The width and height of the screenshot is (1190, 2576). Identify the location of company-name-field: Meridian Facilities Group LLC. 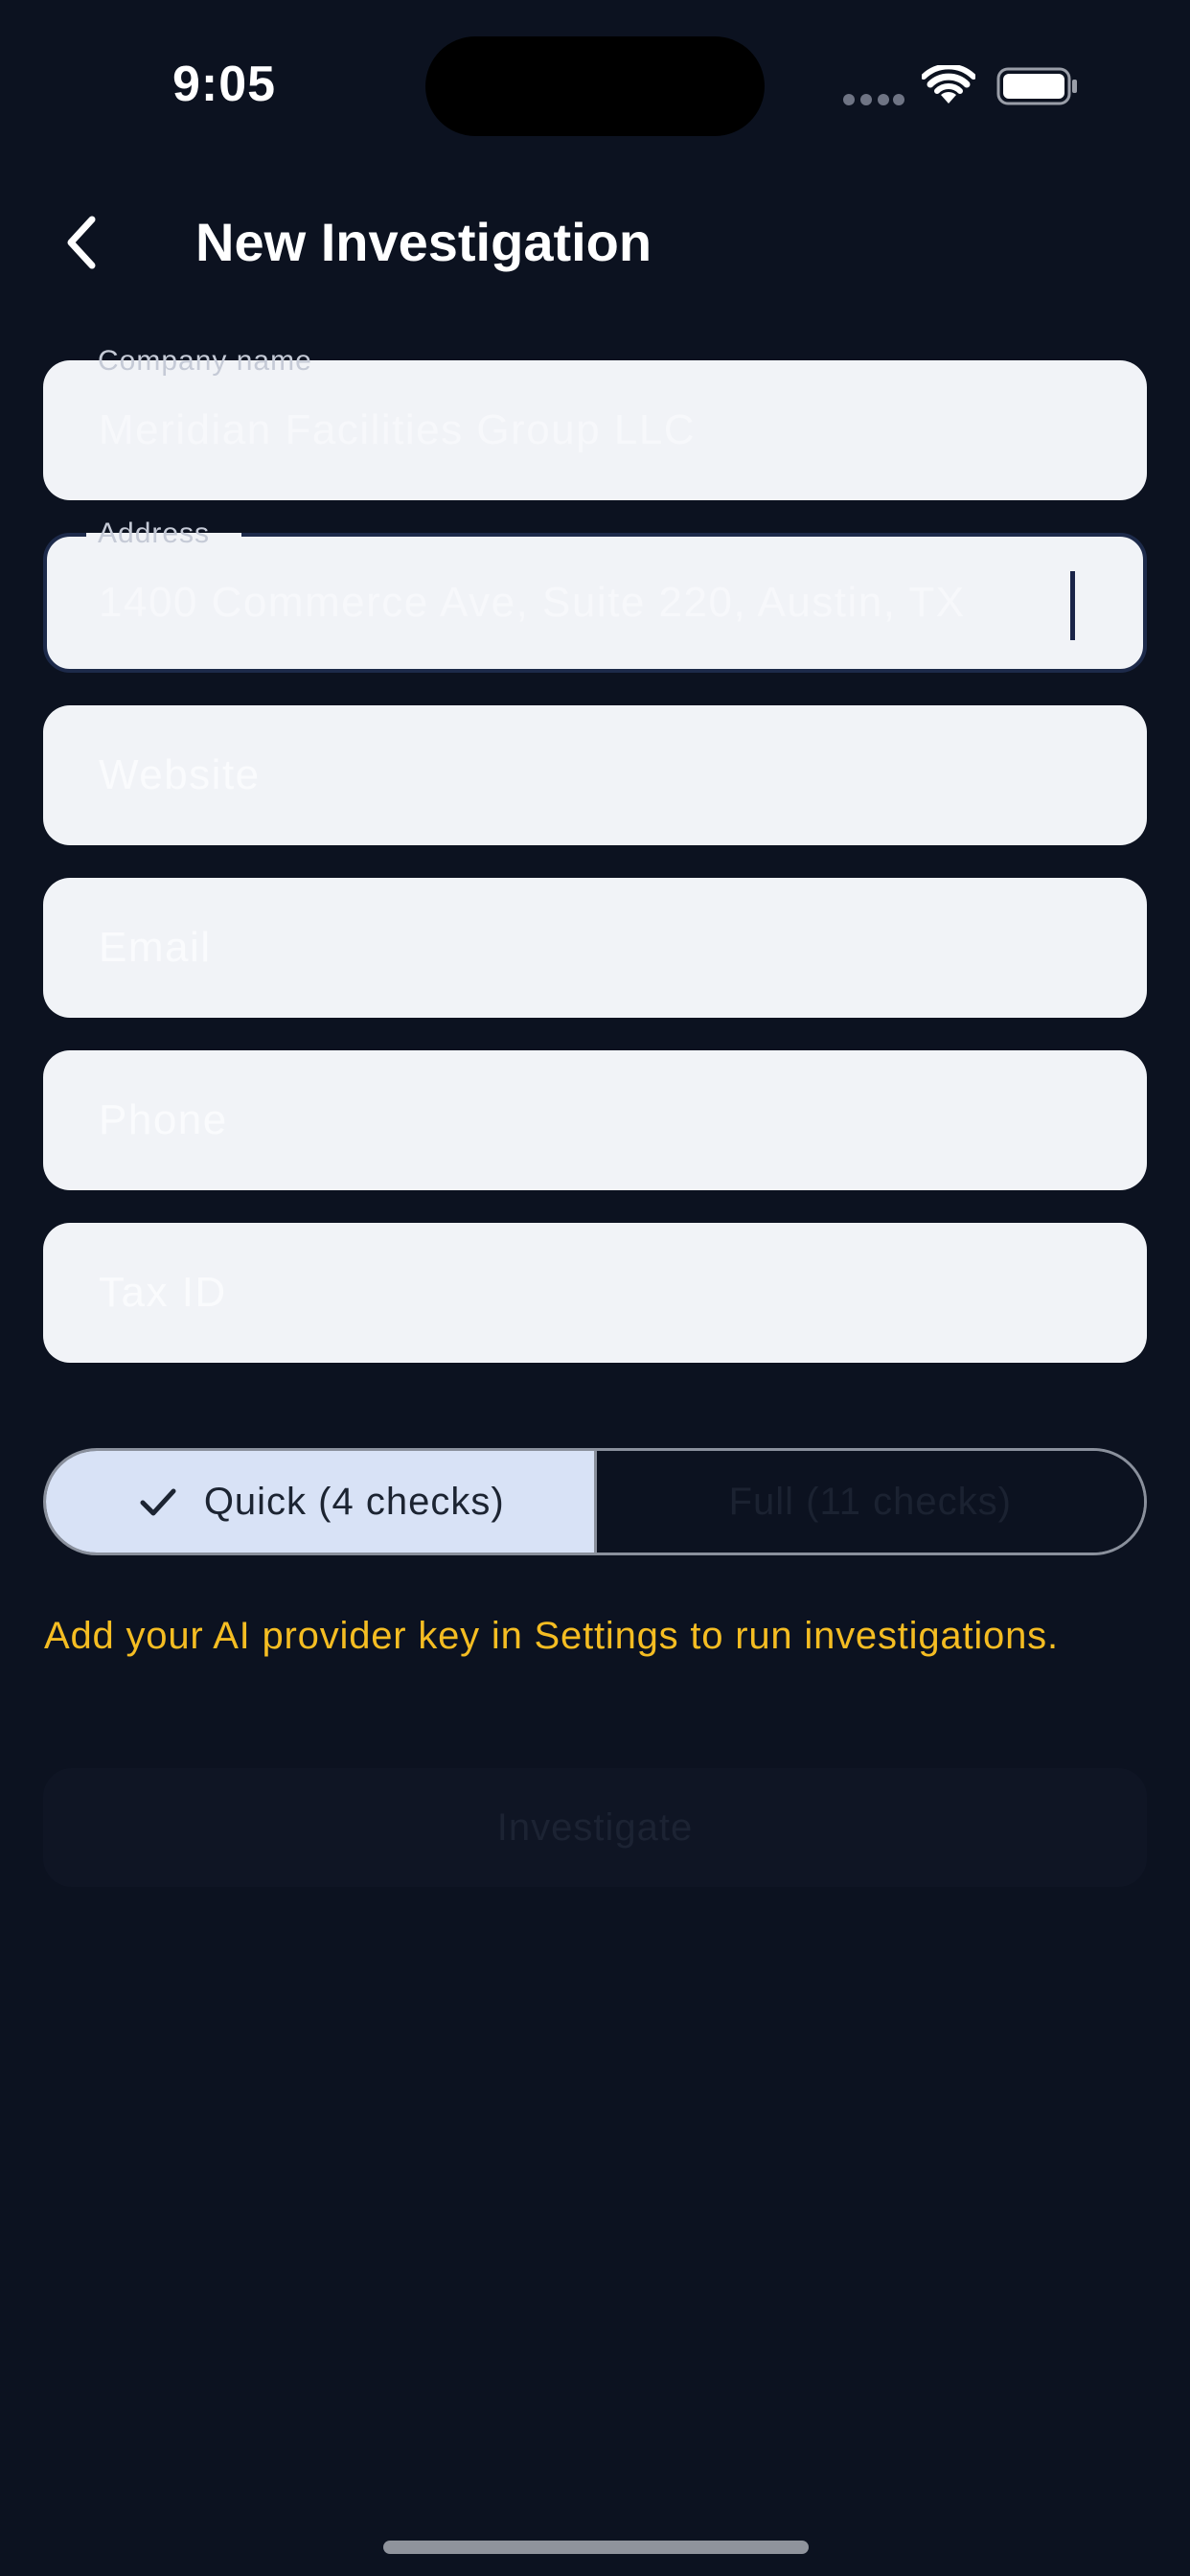
(595, 430).